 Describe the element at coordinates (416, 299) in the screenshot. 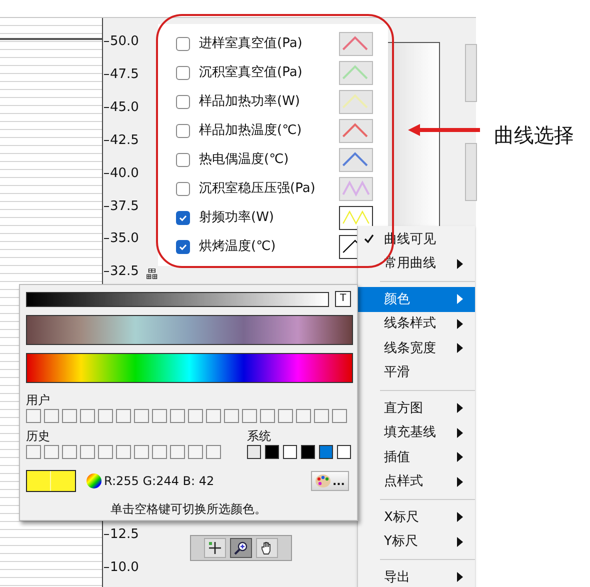

I see `menu-item: 颜色` at that location.